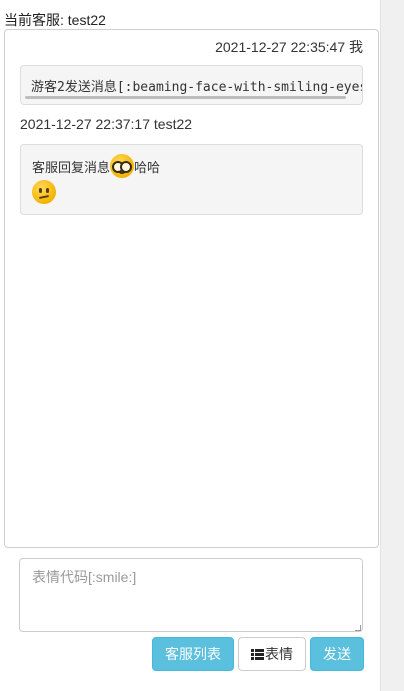  I want to click on message-input, so click(191, 595).